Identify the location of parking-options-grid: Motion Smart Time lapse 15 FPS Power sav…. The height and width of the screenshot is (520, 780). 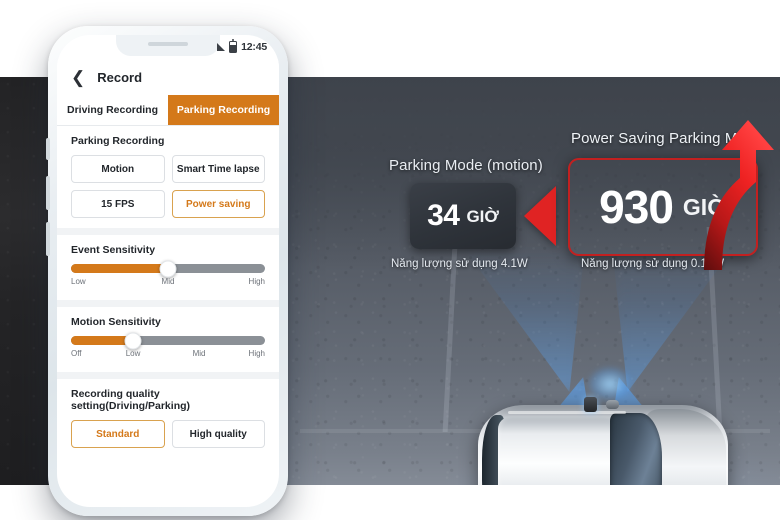
(168, 186).